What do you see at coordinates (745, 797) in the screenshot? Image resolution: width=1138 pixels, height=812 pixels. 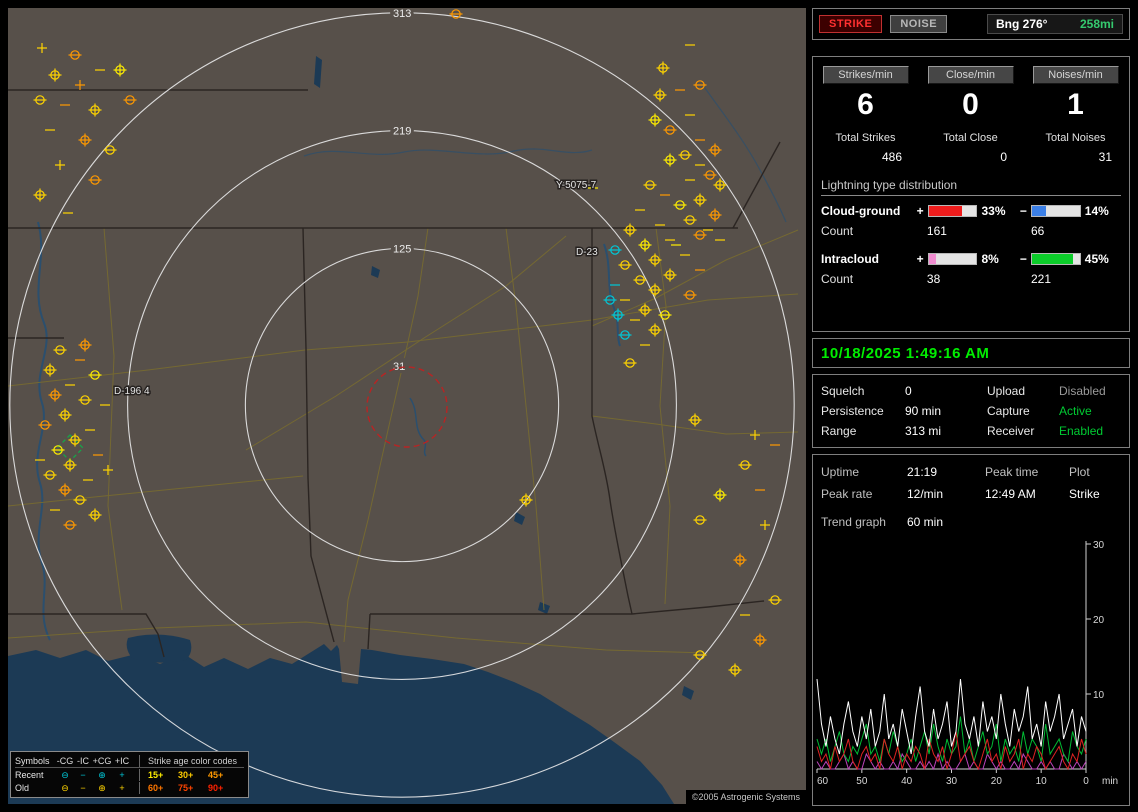 I see `copyright-text: ©2005 Astrogenic Systems` at bounding box center [745, 797].